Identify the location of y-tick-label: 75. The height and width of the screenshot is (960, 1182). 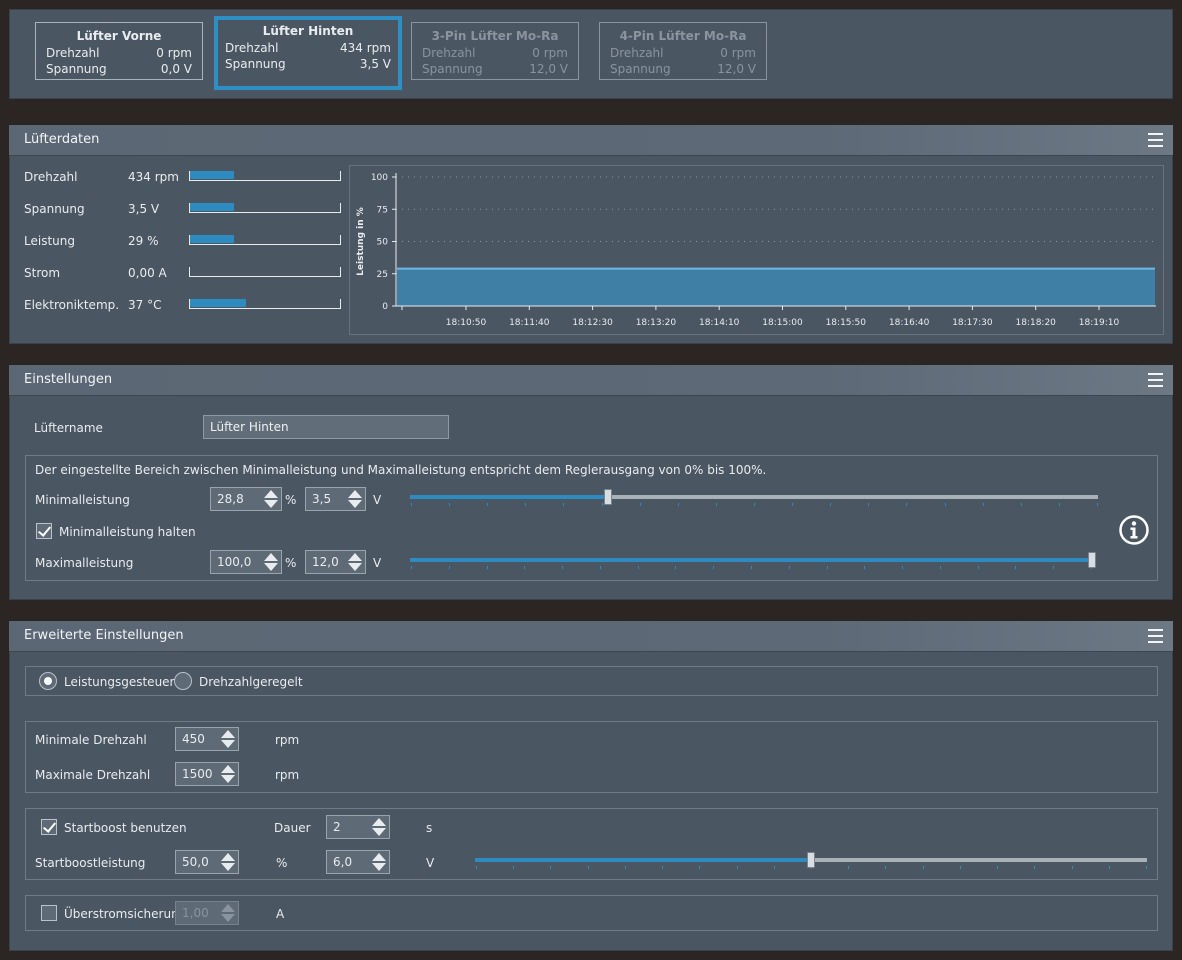
(382, 210).